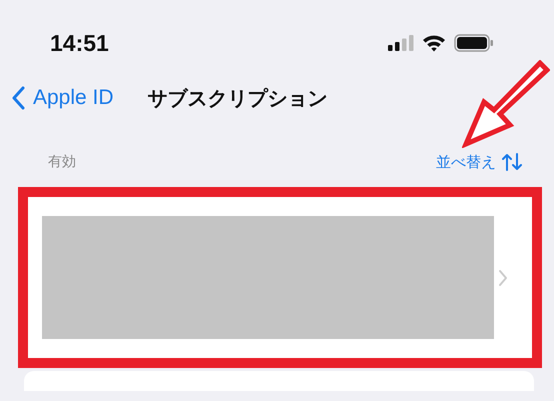  I want to click on chevron-left-icon, so click(18, 98).